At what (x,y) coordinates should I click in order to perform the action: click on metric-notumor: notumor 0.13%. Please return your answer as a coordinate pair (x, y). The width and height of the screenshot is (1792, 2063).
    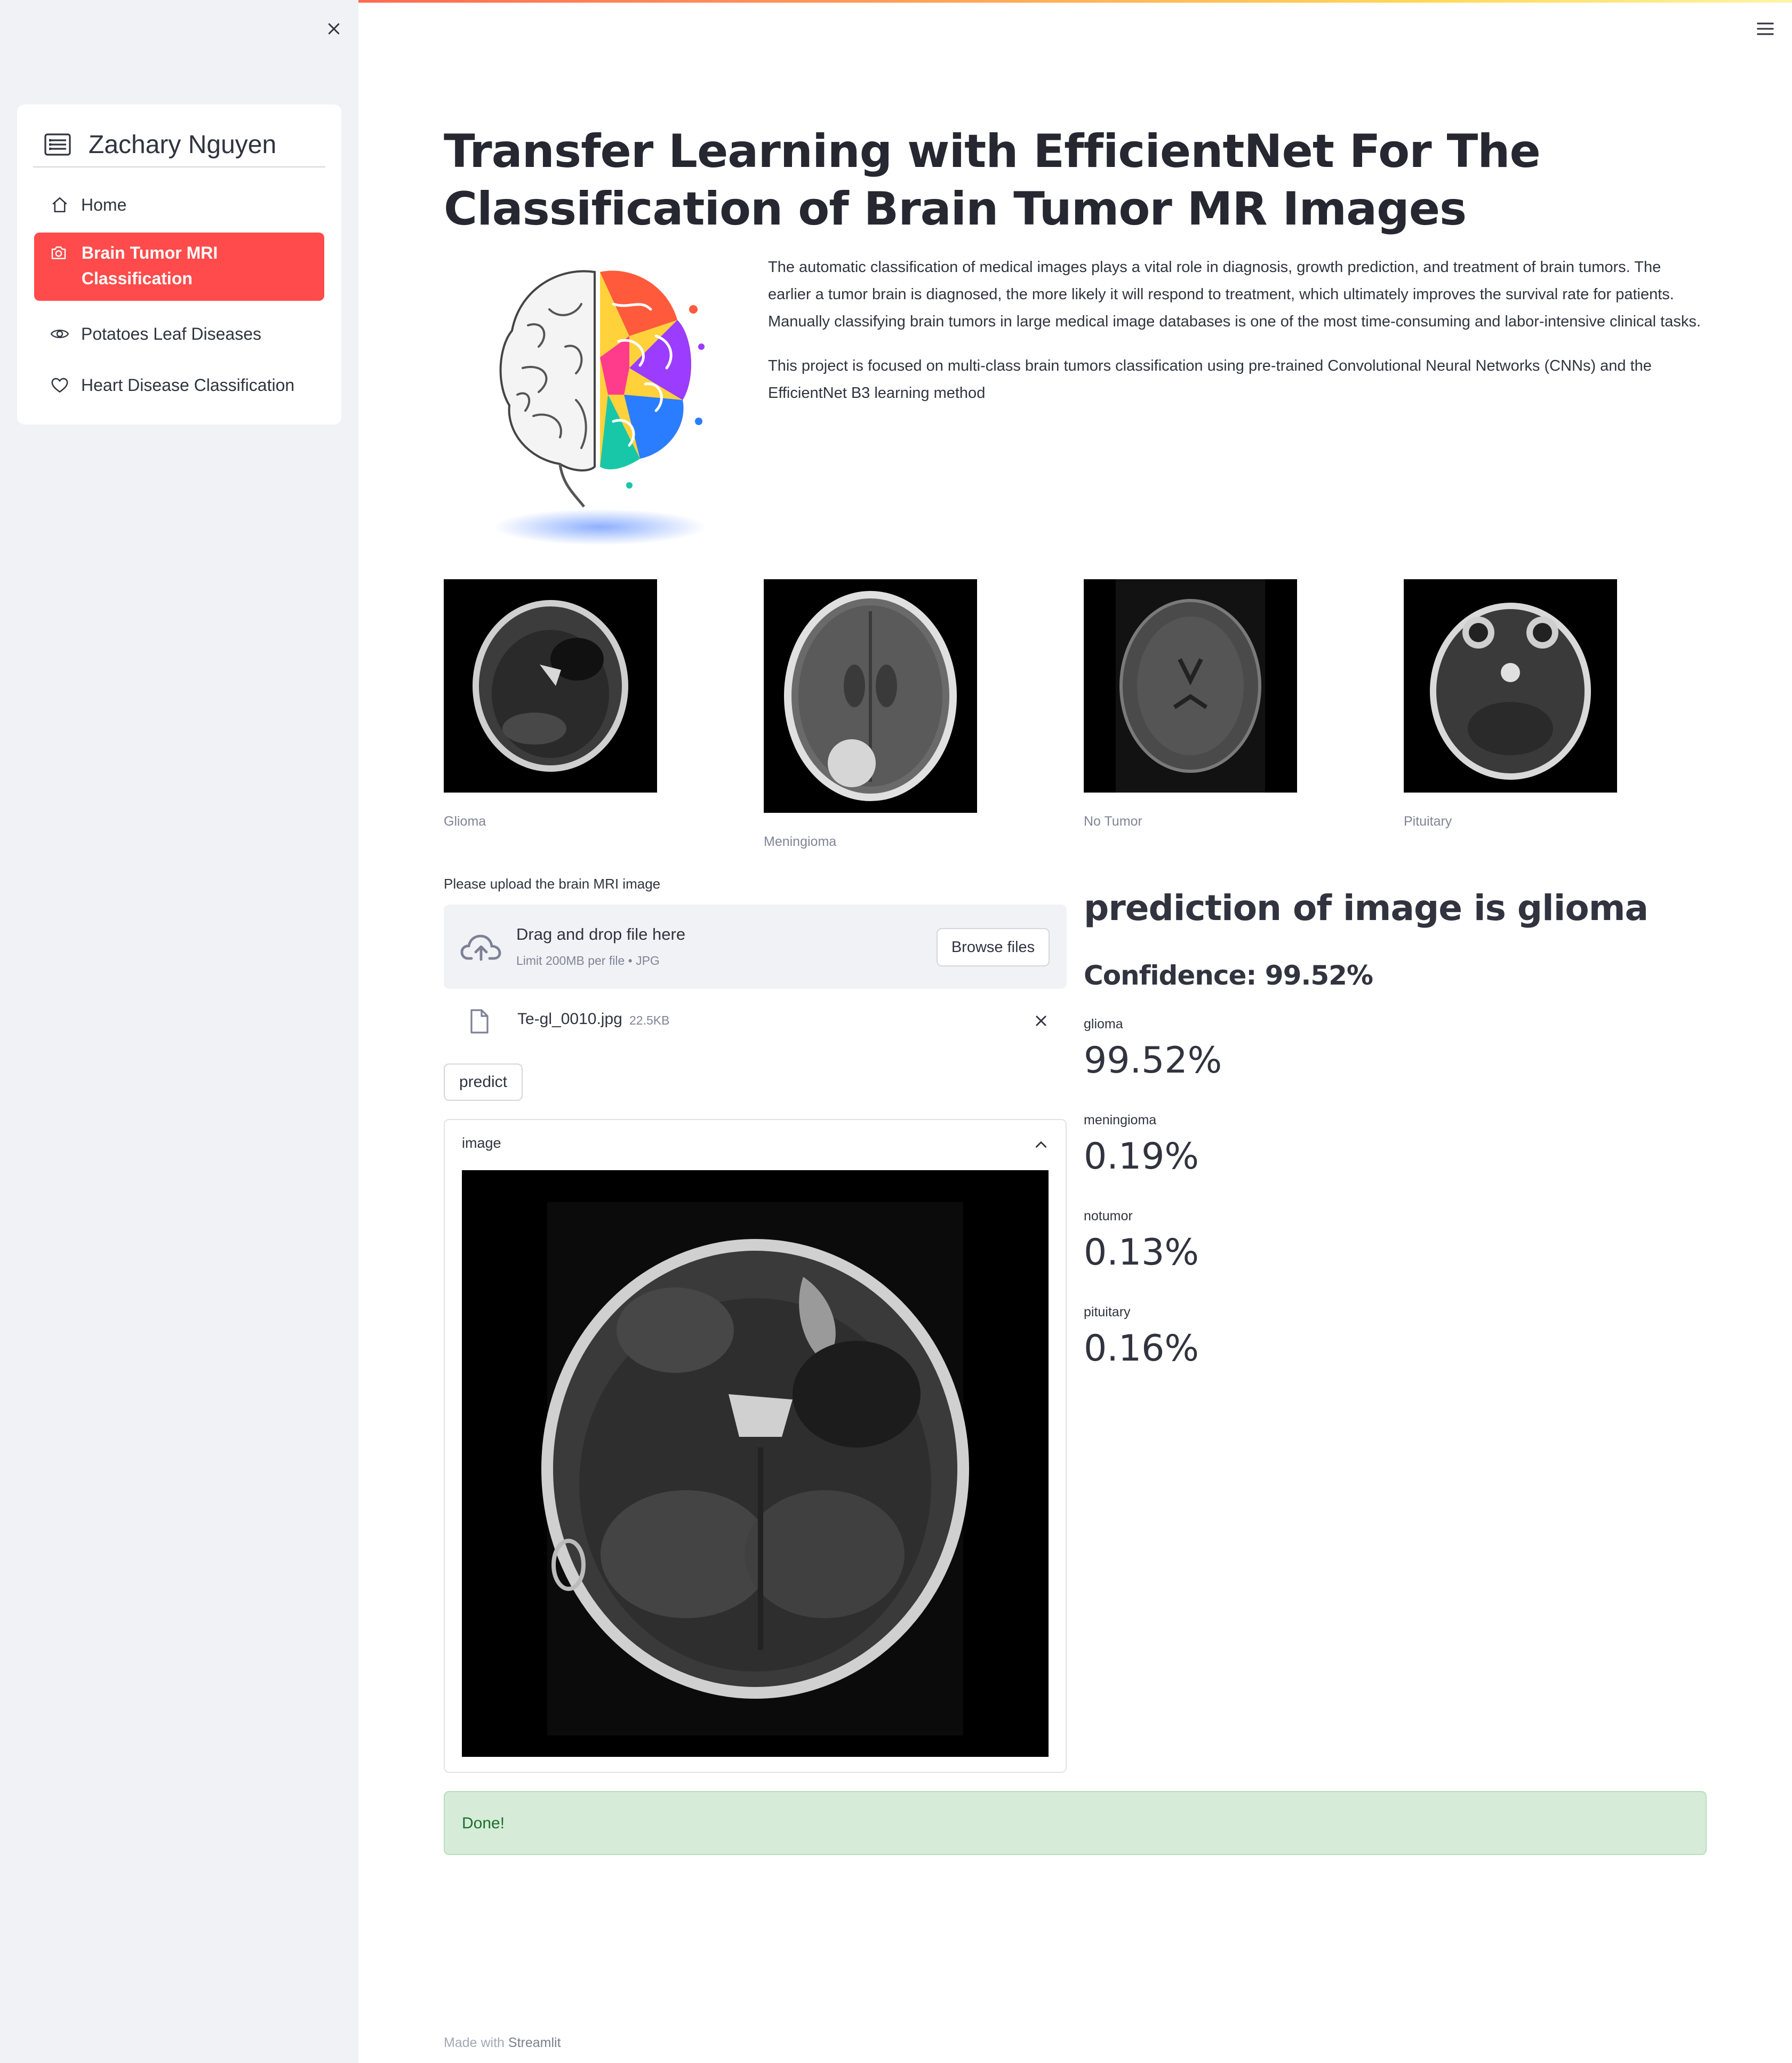
    Looking at the image, I should click on (1141, 1242).